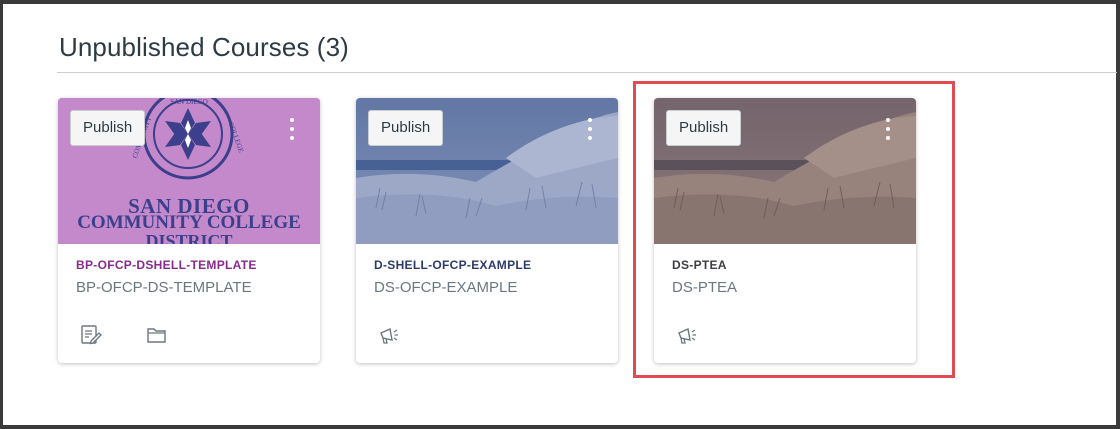 Image resolution: width=1120 pixels, height=429 pixels. I want to click on section-title: Unpublished Courses (3), so click(204, 47).